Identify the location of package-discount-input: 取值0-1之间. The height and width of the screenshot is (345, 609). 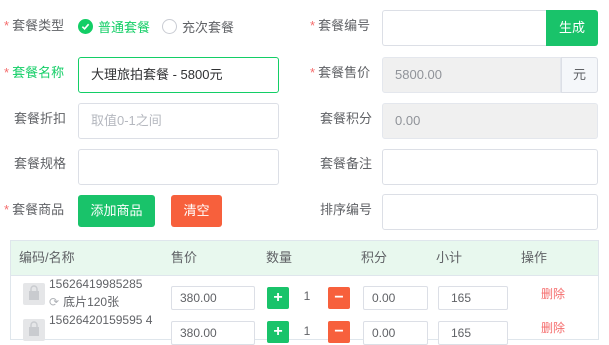
(178, 121).